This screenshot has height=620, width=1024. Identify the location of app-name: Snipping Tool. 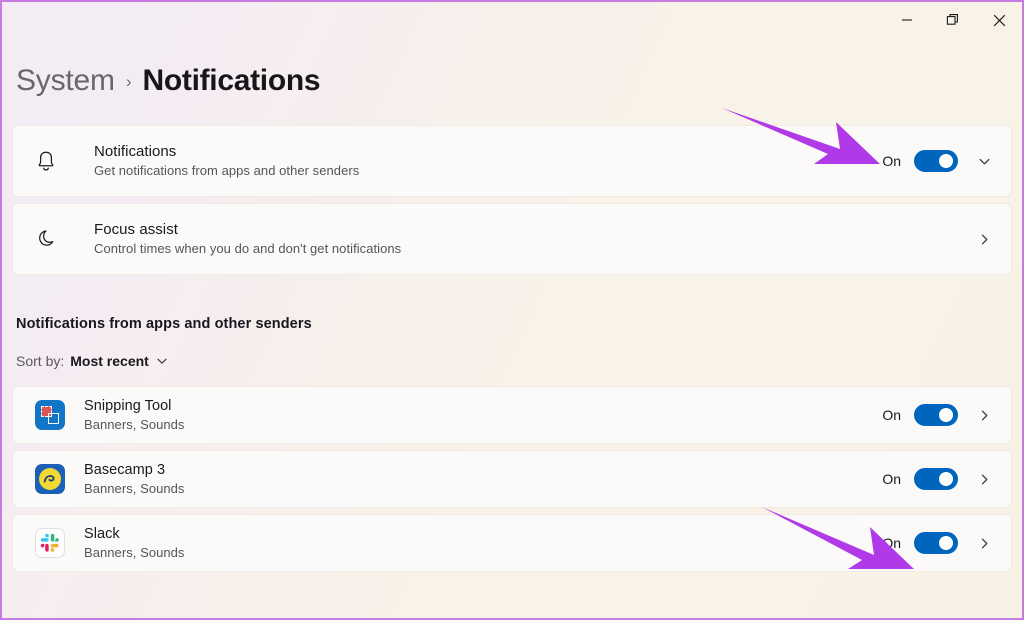
(128, 406).